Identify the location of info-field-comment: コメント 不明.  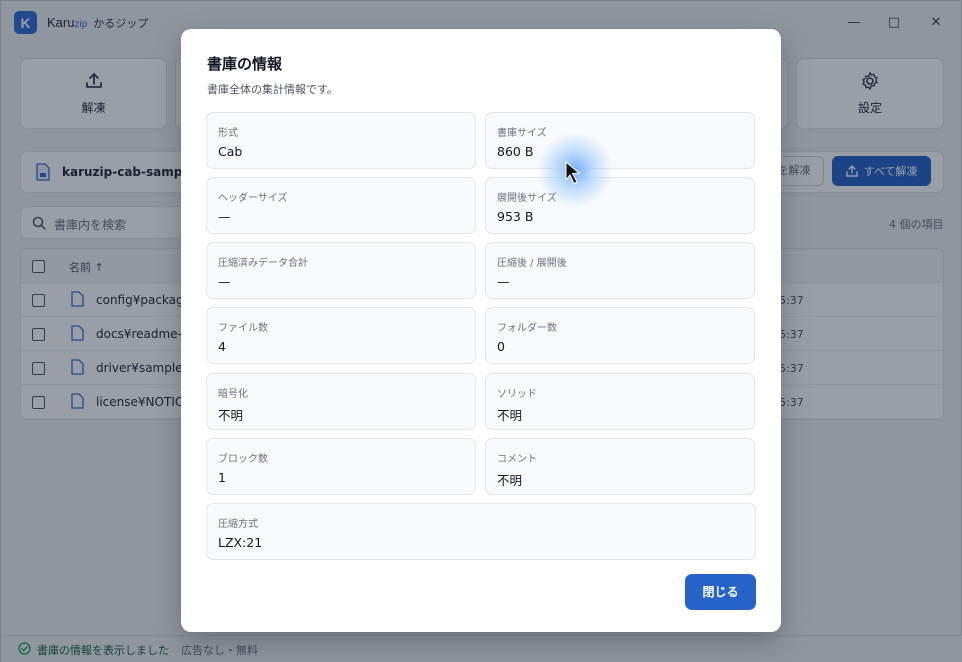
(620, 466).